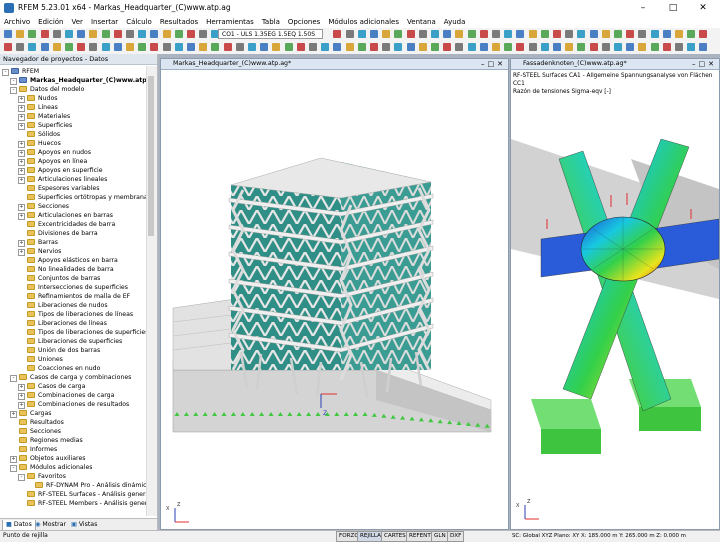 The image size is (720, 542). Describe the element at coordinates (493, 64) in the screenshot. I see `model-view-window-buttons: –□✕` at that location.